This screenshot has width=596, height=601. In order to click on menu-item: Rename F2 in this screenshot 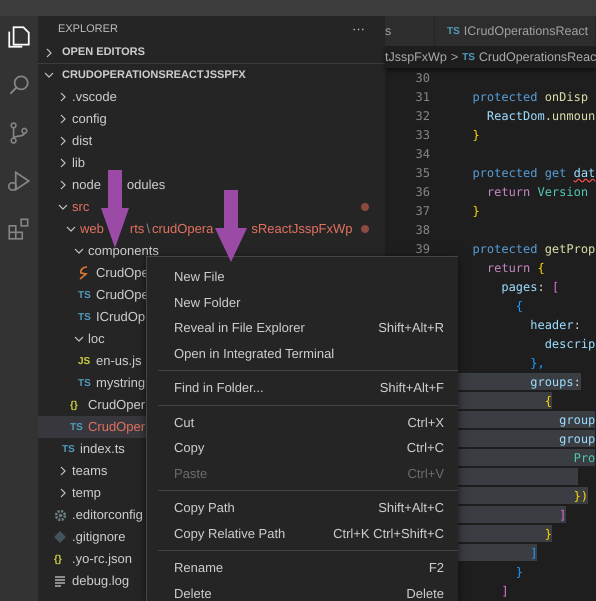, I will do `click(302, 567)`.